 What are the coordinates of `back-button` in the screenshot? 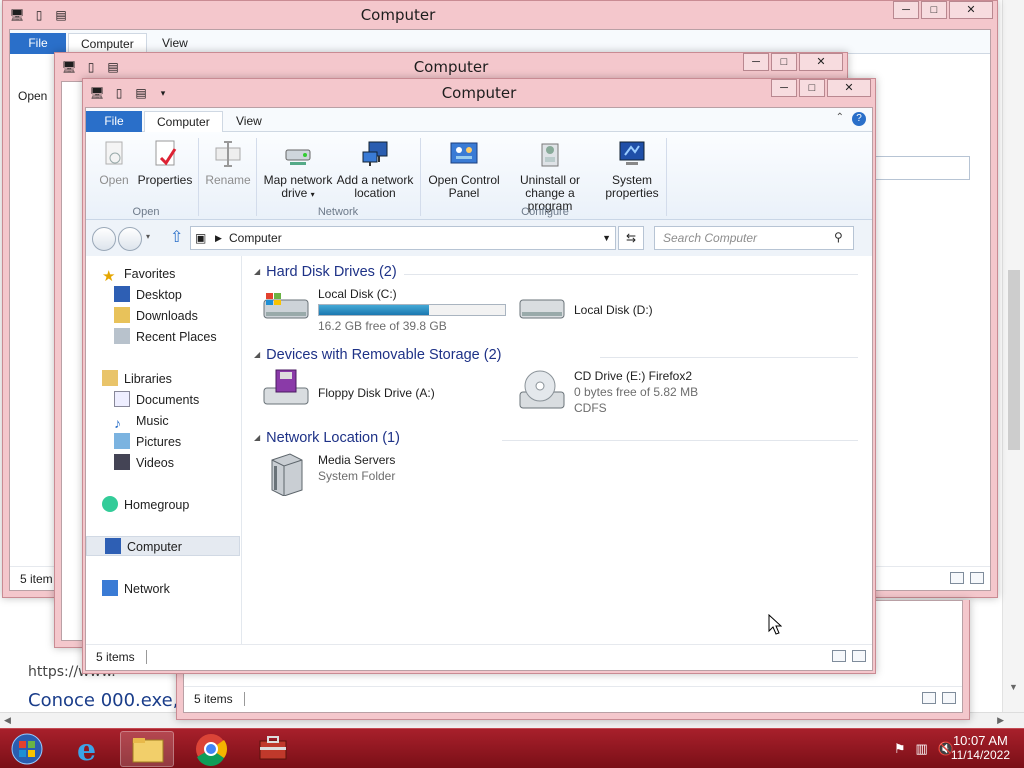 It's located at (104, 239).